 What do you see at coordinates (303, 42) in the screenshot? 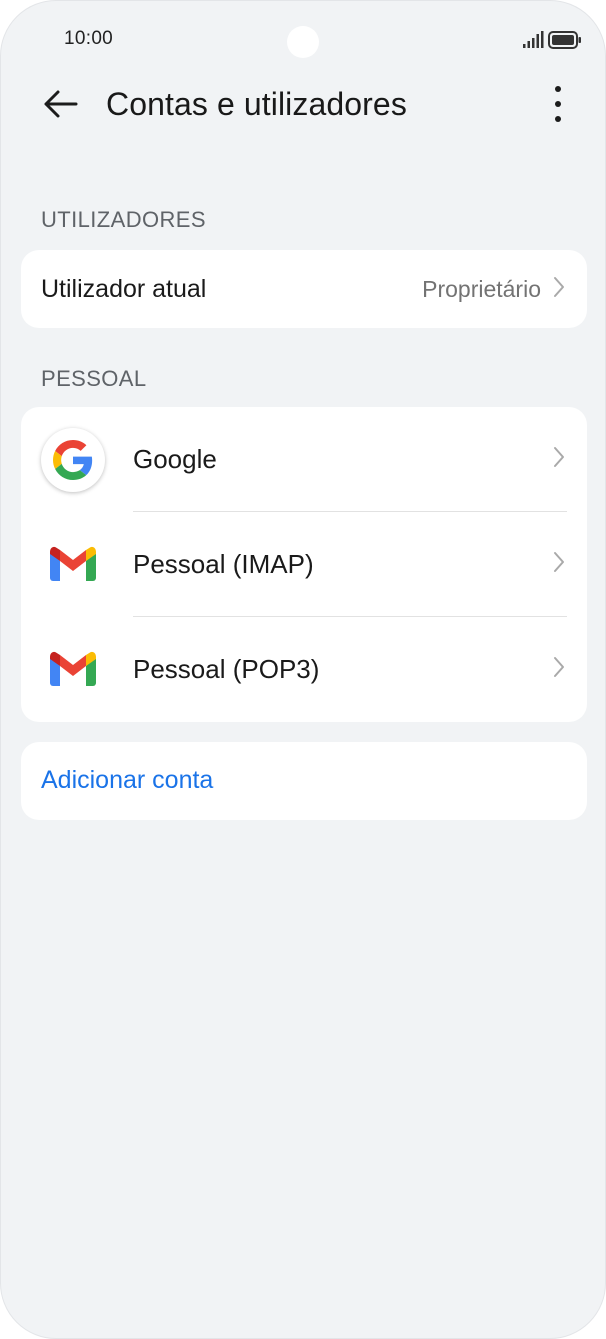
I see `front-camera` at bounding box center [303, 42].